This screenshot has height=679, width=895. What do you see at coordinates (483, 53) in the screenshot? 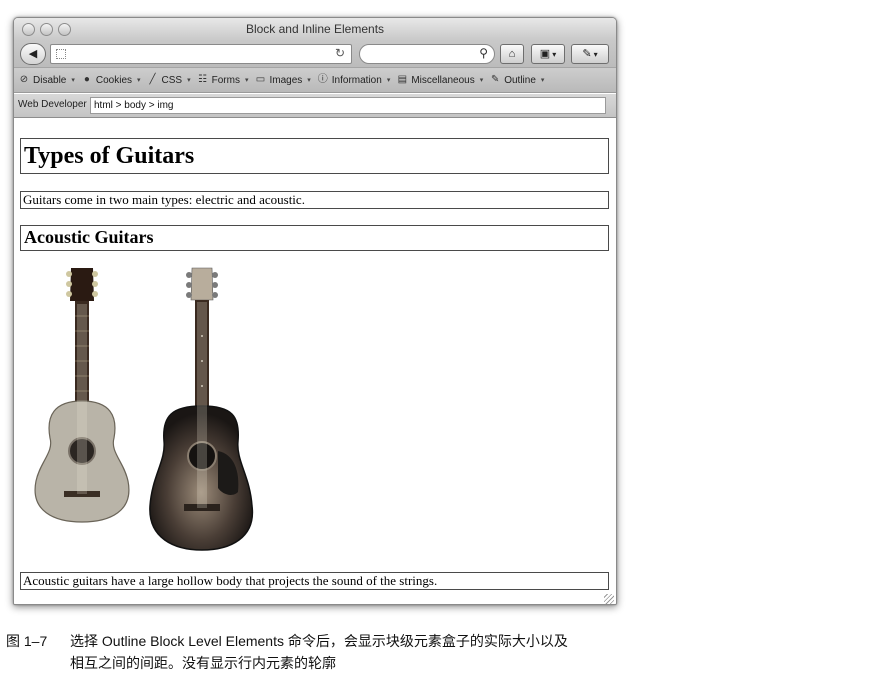
I see `search-icon: ⚲` at bounding box center [483, 53].